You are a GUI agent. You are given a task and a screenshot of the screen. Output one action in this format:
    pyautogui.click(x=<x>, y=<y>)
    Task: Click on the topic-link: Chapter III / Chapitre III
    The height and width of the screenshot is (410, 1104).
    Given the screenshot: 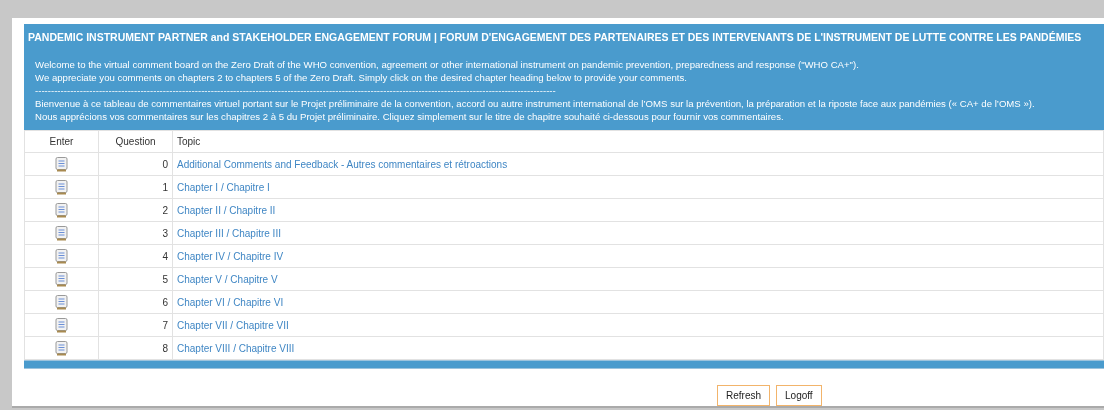 What is the action you would take?
    pyautogui.click(x=229, y=233)
    